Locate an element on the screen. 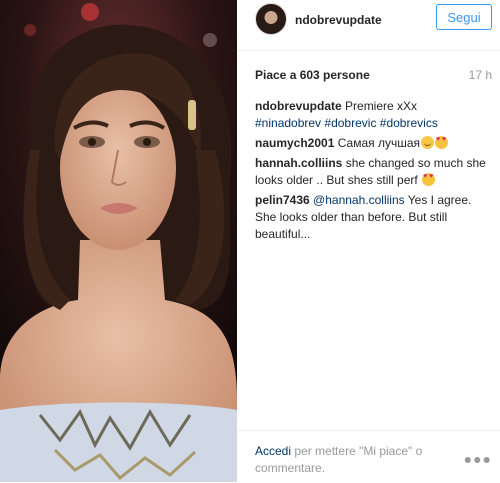 This screenshot has width=500, height=483. login-link: Accedi is located at coordinates (273, 451).